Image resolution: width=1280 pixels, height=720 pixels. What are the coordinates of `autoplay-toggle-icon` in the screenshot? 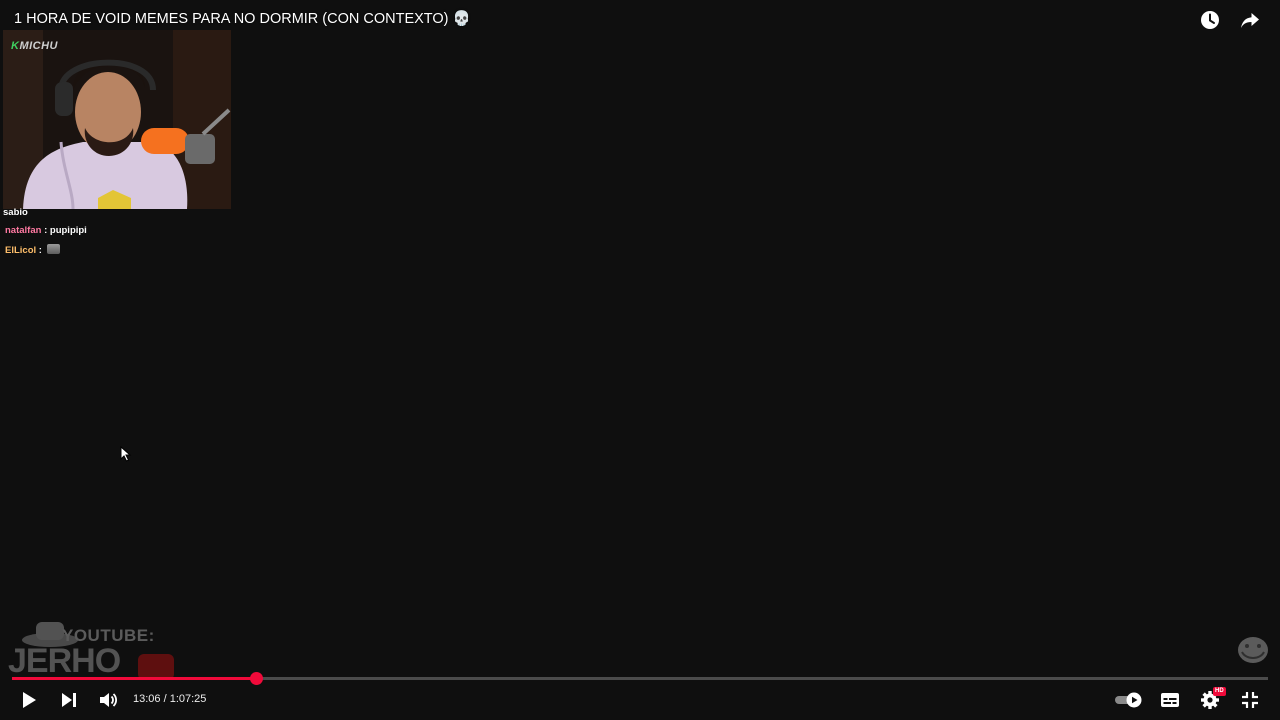 It's located at (1128, 700).